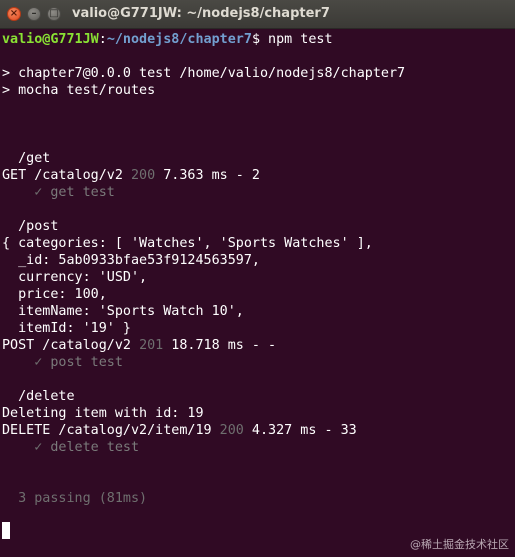 This screenshot has width=515, height=557. Describe the element at coordinates (66, 328) in the screenshot. I see `body-line: itemId: '19' }` at that location.